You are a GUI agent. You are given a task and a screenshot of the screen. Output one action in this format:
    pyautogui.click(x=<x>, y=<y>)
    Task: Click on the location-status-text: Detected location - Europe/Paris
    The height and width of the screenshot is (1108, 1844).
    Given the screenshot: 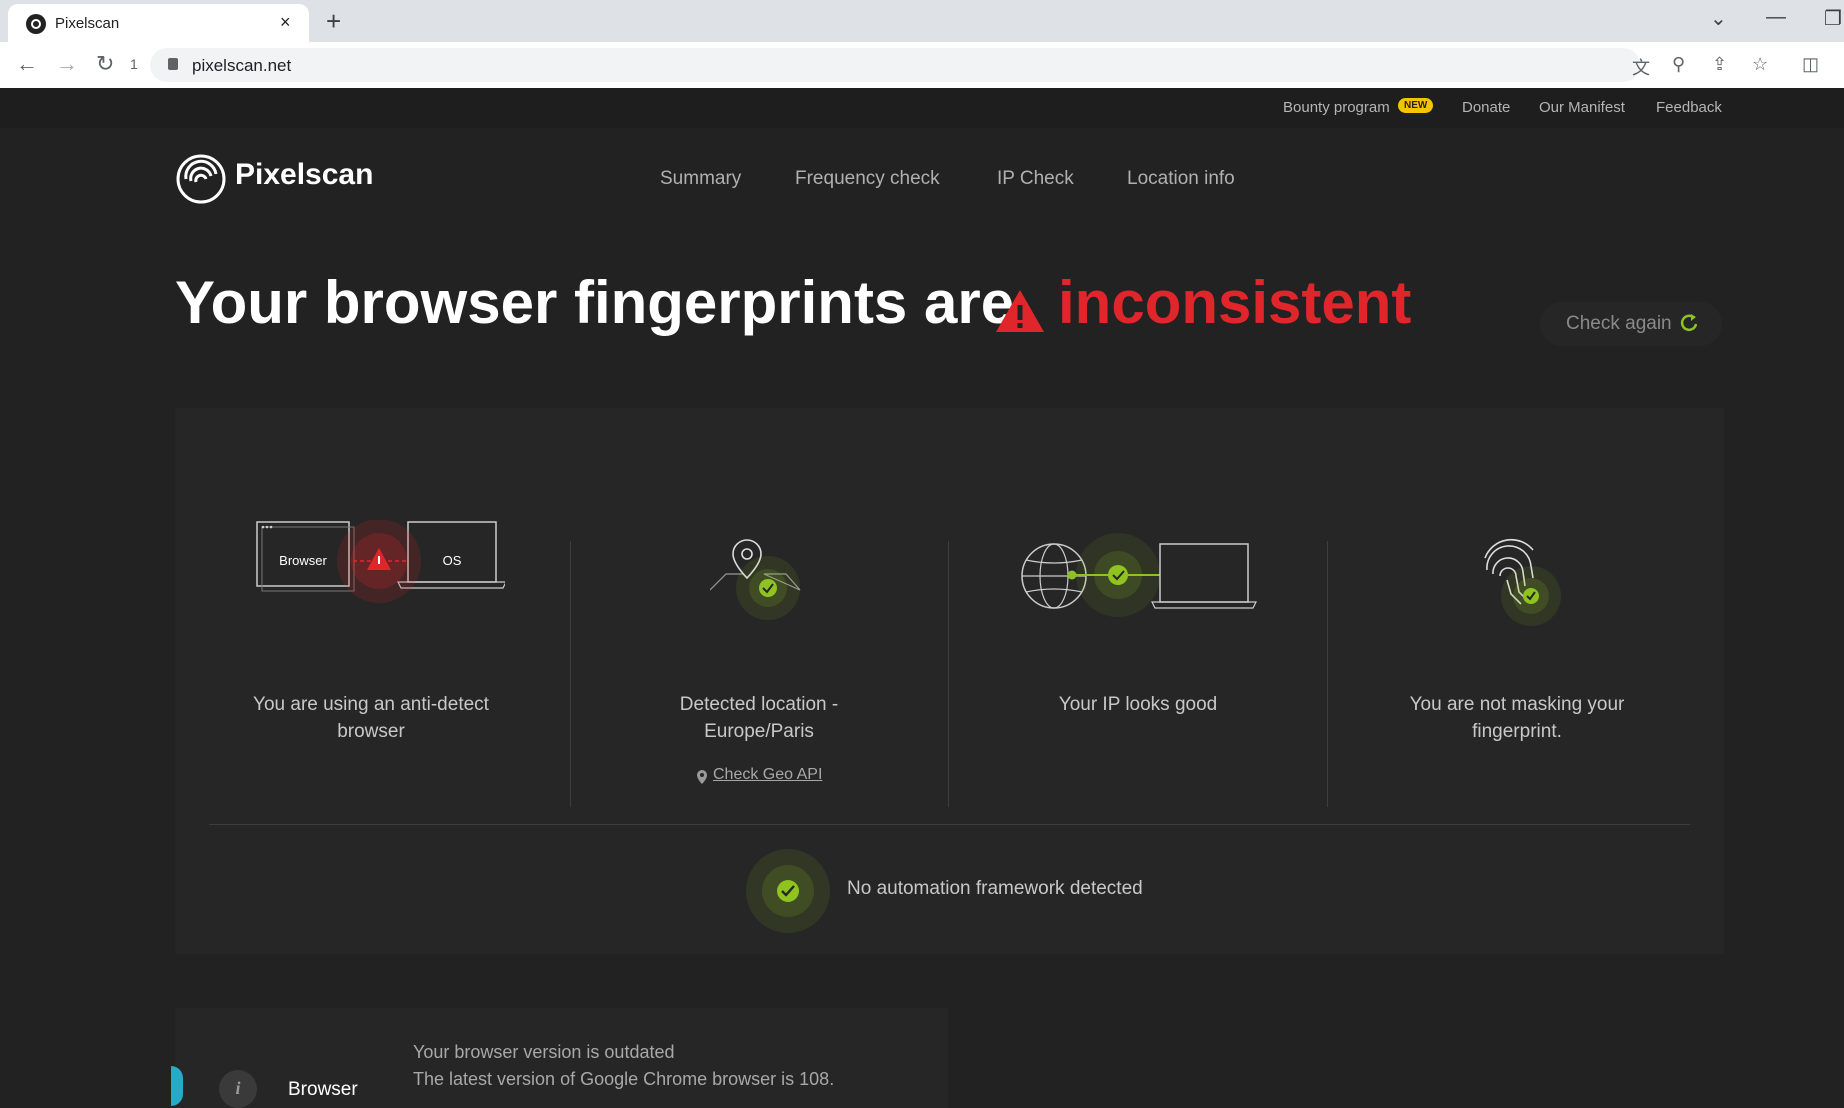 What is the action you would take?
    pyautogui.click(x=759, y=718)
    